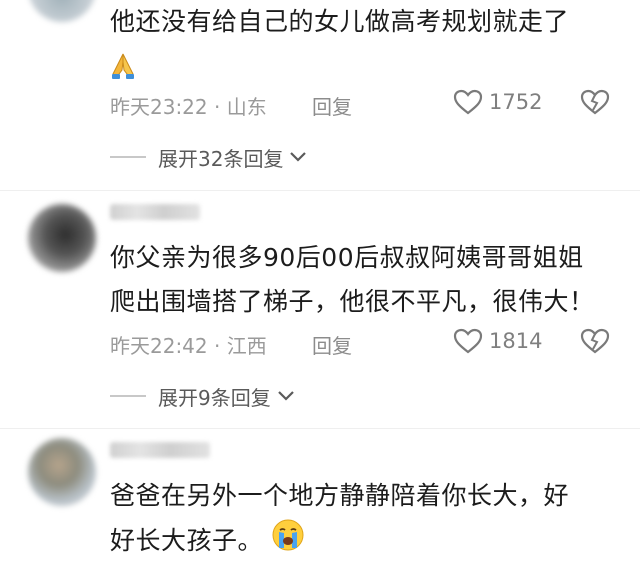  What do you see at coordinates (352, 301) in the screenshot?
I see `comment-text-line: 爬出围墙搭了梯子，他很不平凡，很伟大！` at bounding box center [352, 301].